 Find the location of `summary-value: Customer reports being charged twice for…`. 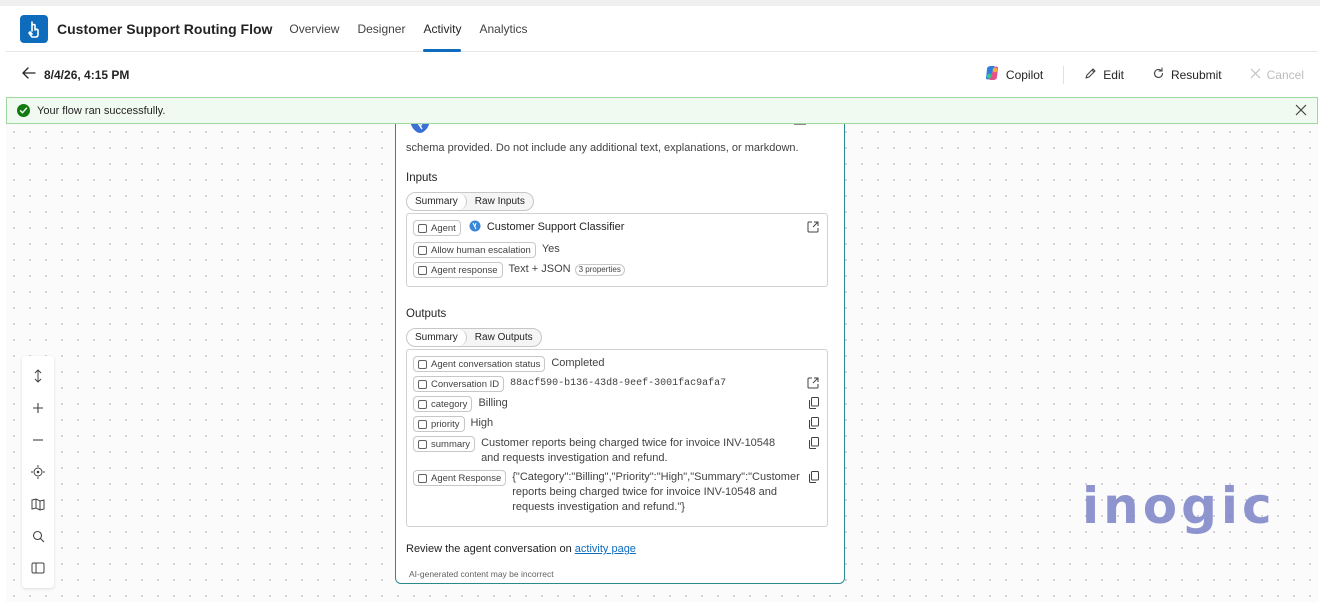

summary-value: Customer reports being charged twice for… is located at coordinates (628, 450).